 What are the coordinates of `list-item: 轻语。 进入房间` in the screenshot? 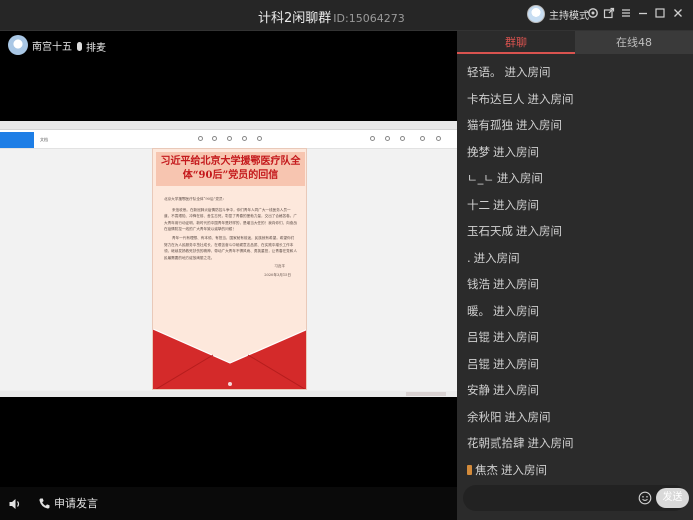 It's located at (576, 72).